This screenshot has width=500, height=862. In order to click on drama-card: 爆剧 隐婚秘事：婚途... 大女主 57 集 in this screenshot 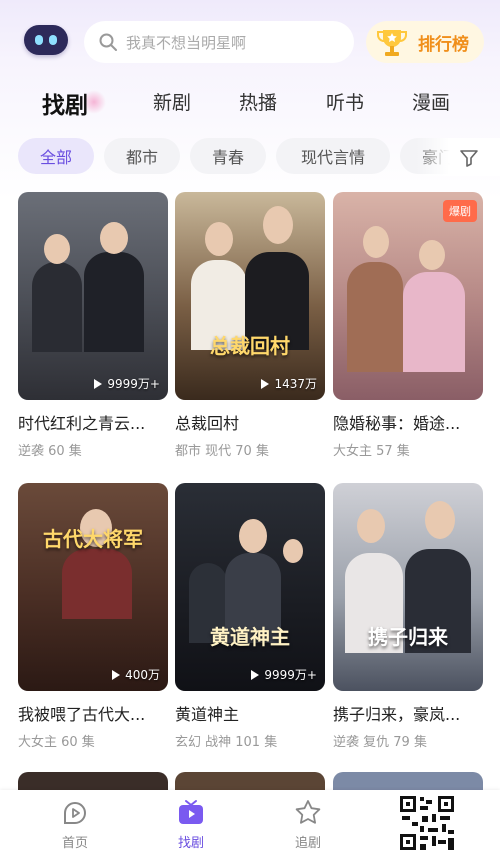, I will do `click(408, 325)`.